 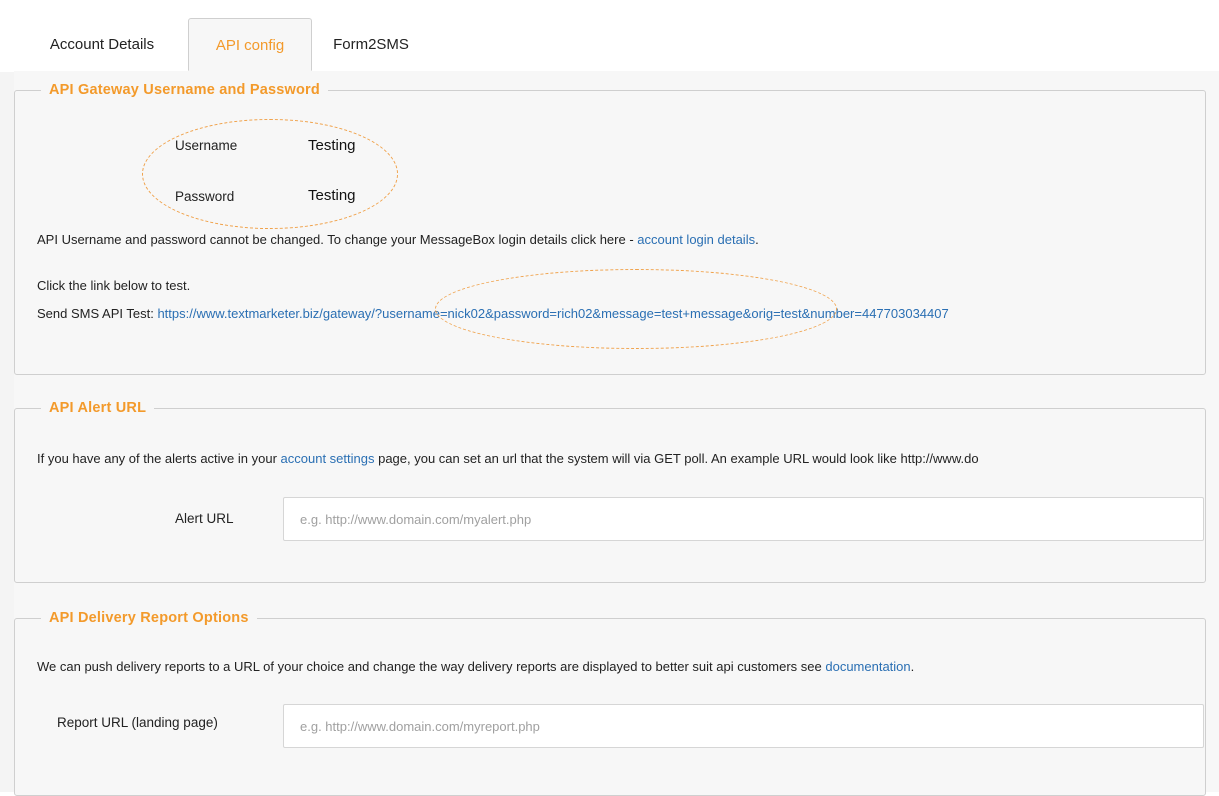 I want to click on password-label: Password, so click(x=205, y=196).